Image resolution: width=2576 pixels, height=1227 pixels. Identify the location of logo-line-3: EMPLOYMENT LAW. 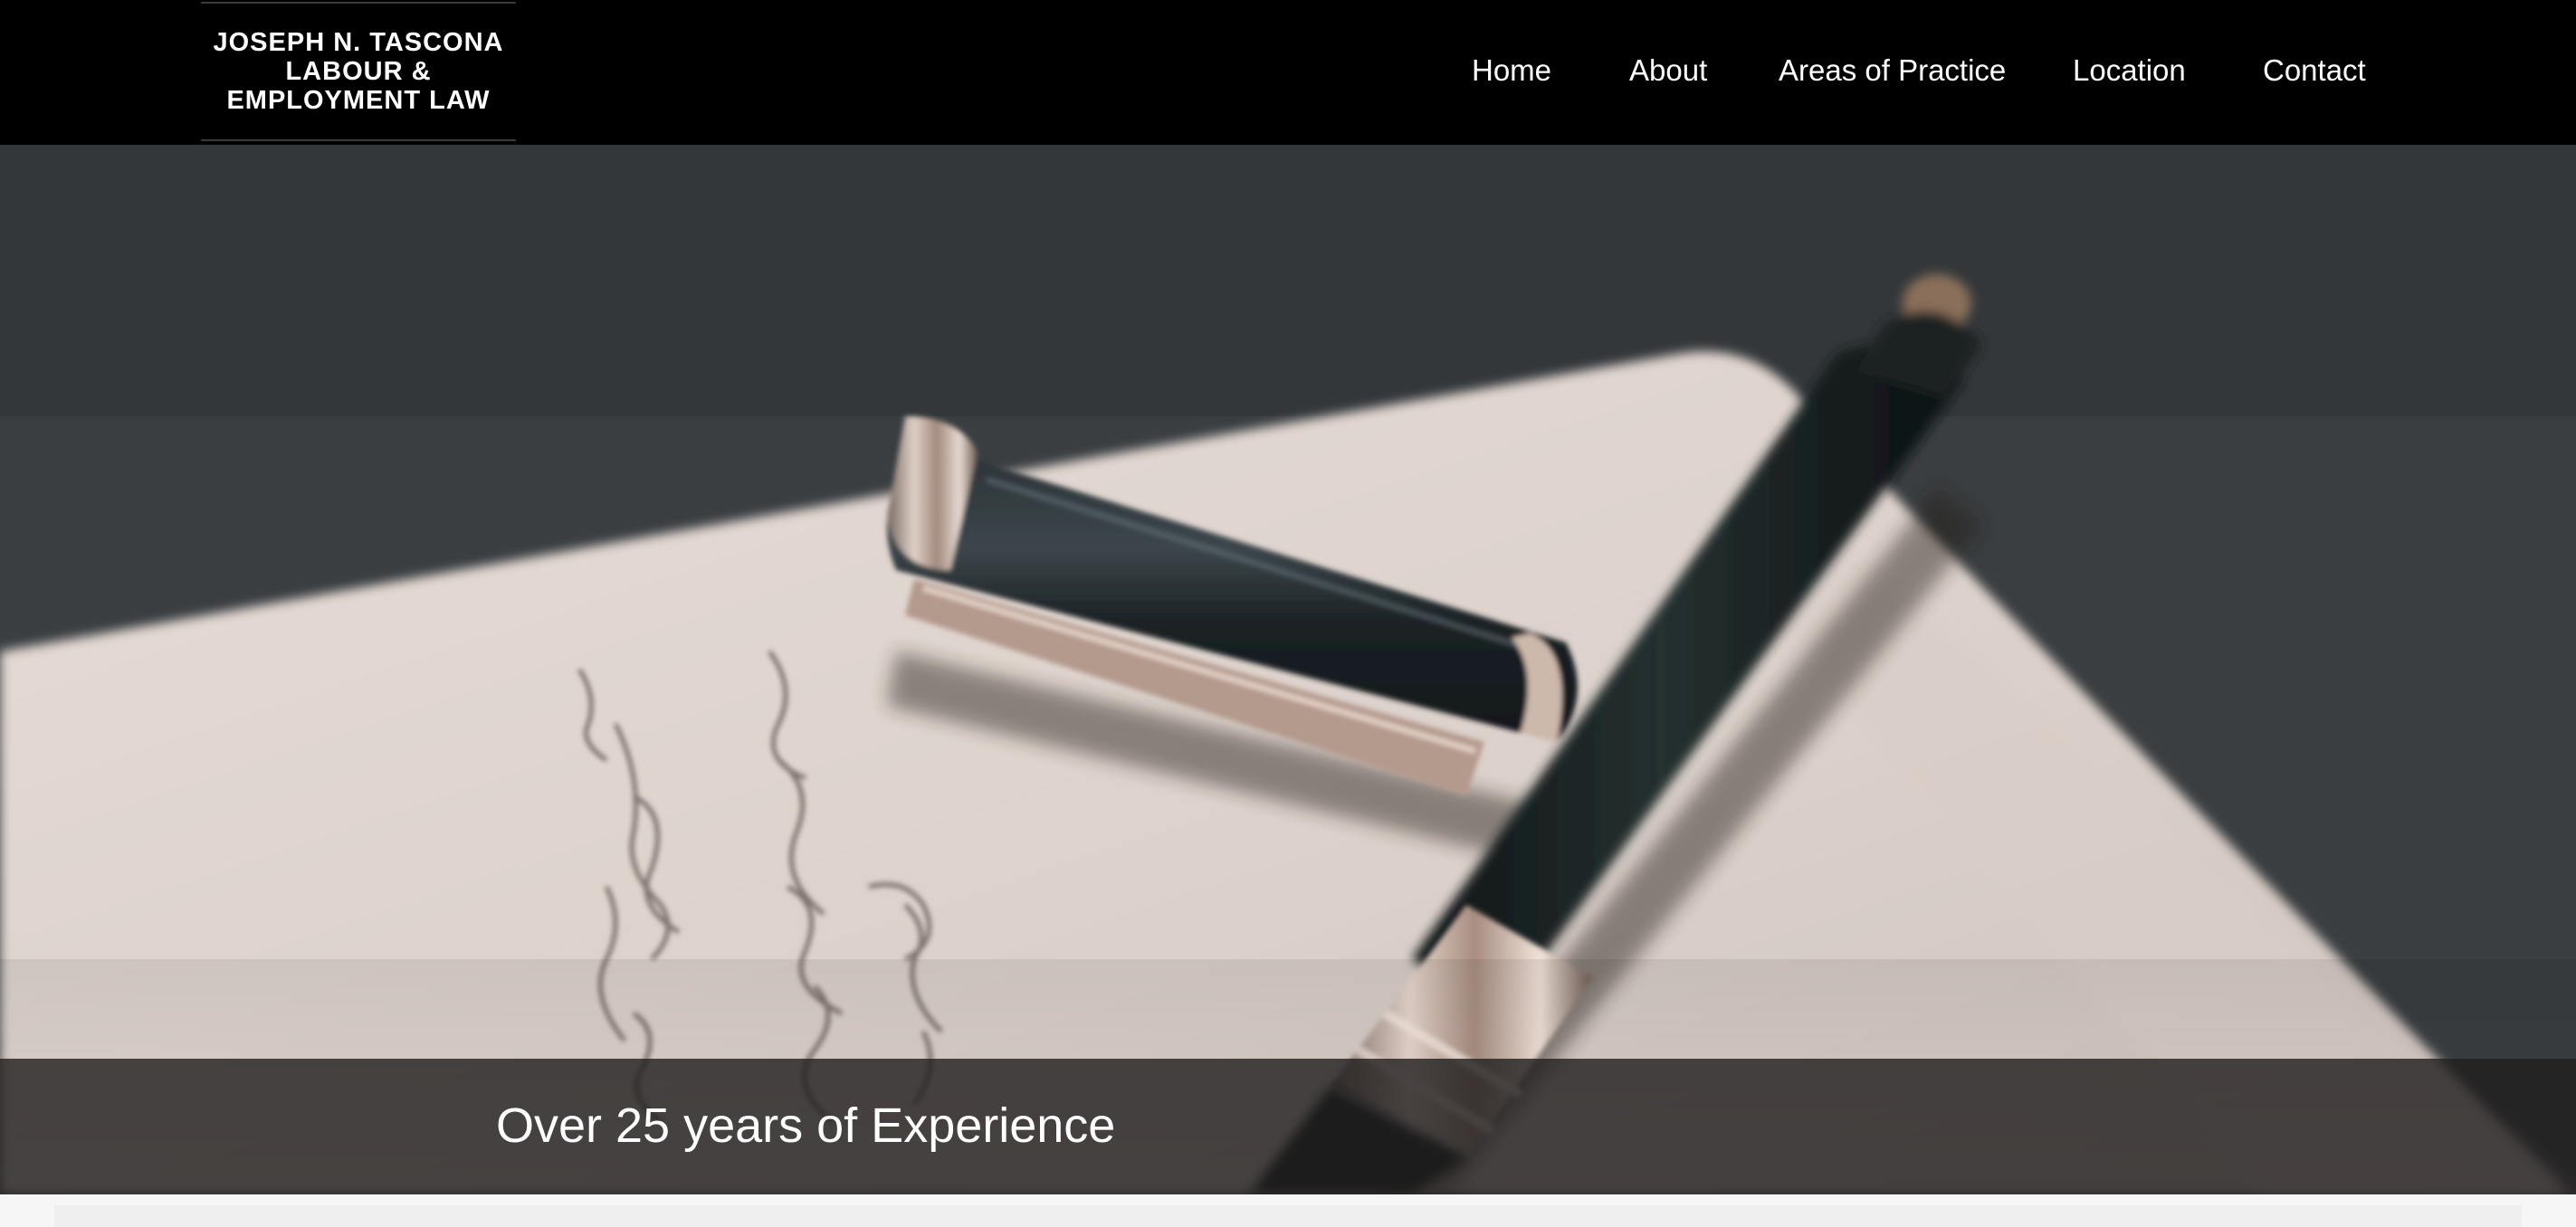
(359, 100).